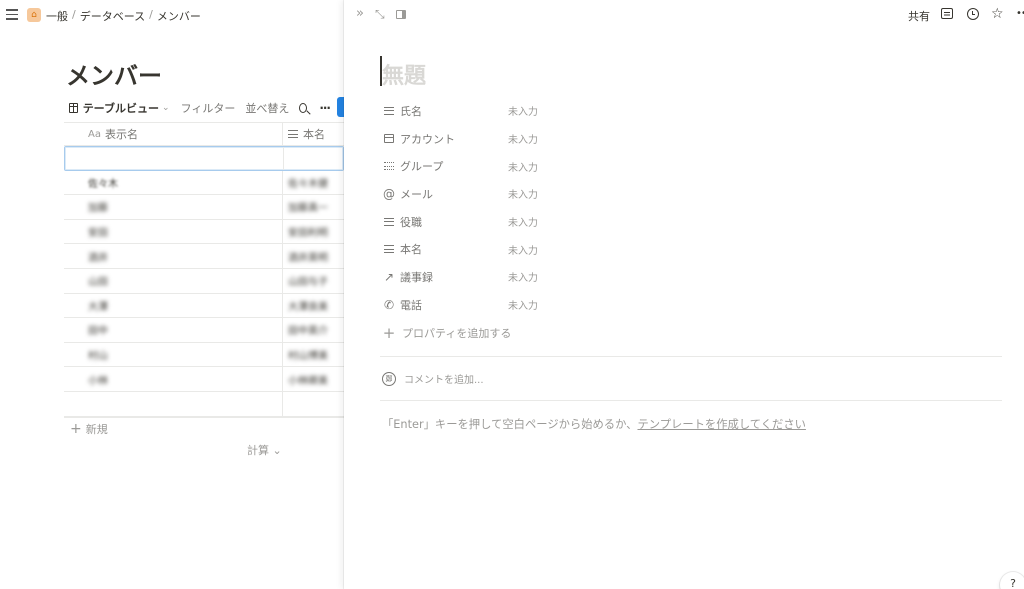 The height and width of the screenshot is (589, 1024). What do you see at coordinates (1012, 580) in the screenshot?
I see `help-button: ?` at bounding box center [1012, 580].